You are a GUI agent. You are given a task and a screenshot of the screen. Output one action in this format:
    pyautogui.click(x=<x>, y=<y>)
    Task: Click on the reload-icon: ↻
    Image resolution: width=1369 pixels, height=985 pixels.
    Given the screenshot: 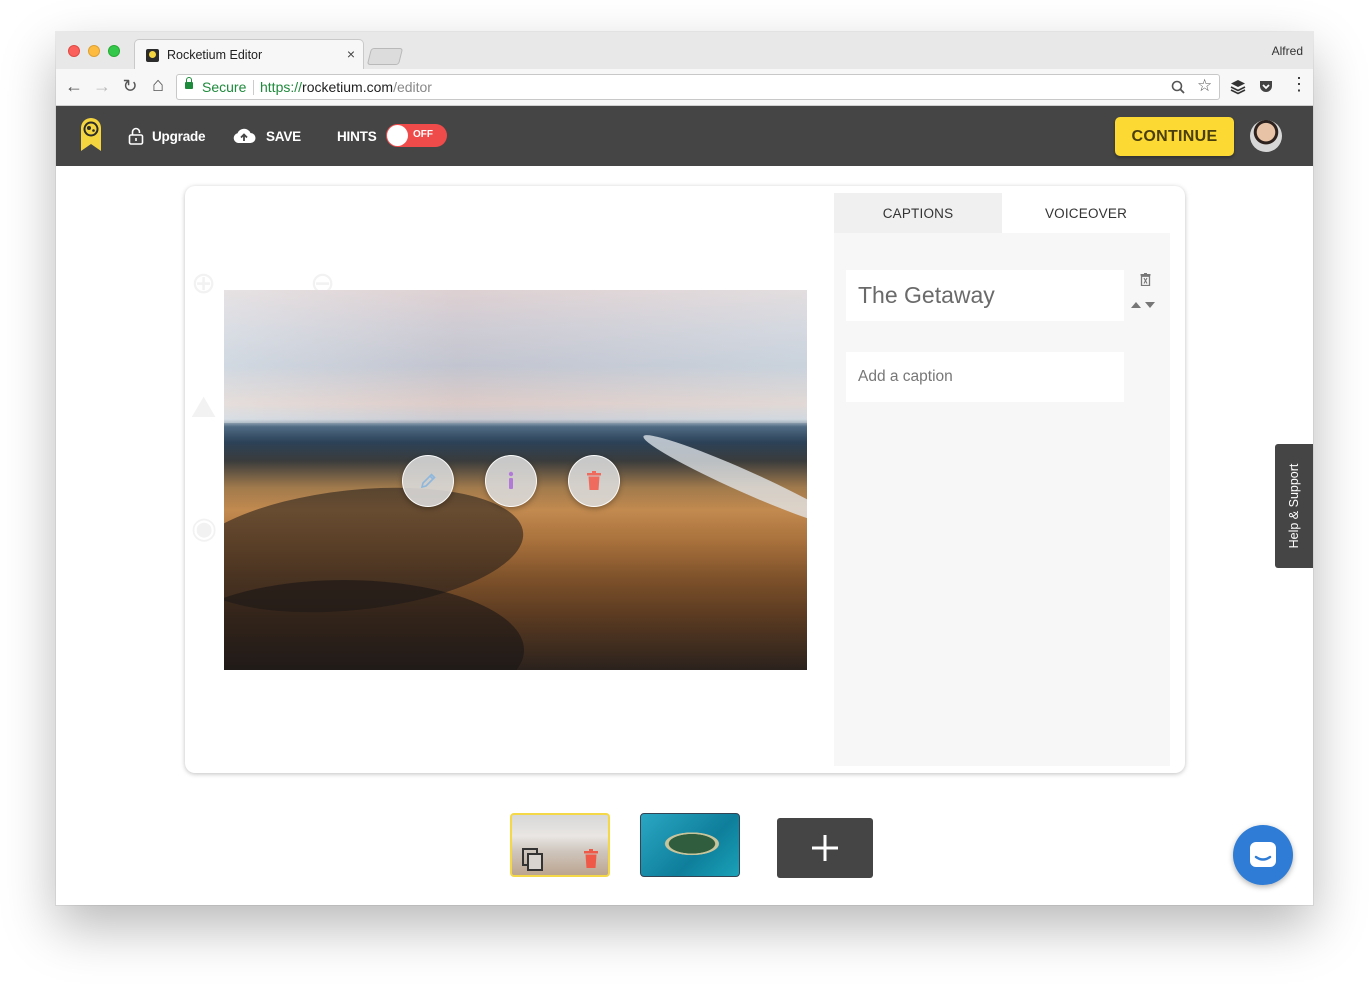 What is the action you would take?
    pyautogui.click(x=130, y=86)
    